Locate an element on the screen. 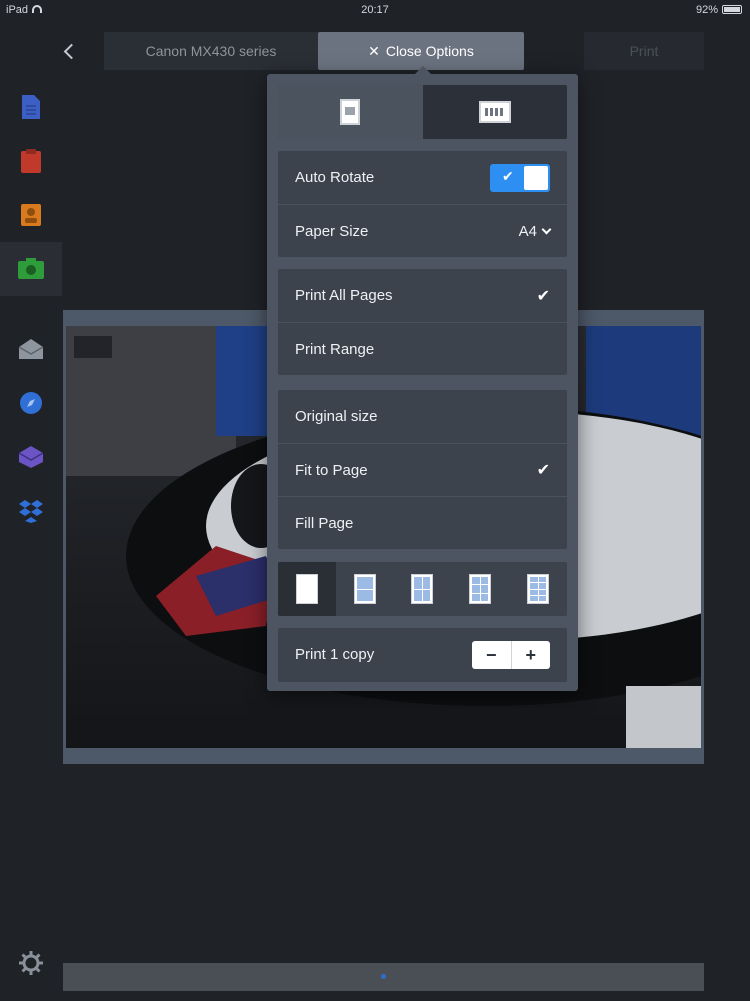  landscape-icon is located at coordinates (494, 112).